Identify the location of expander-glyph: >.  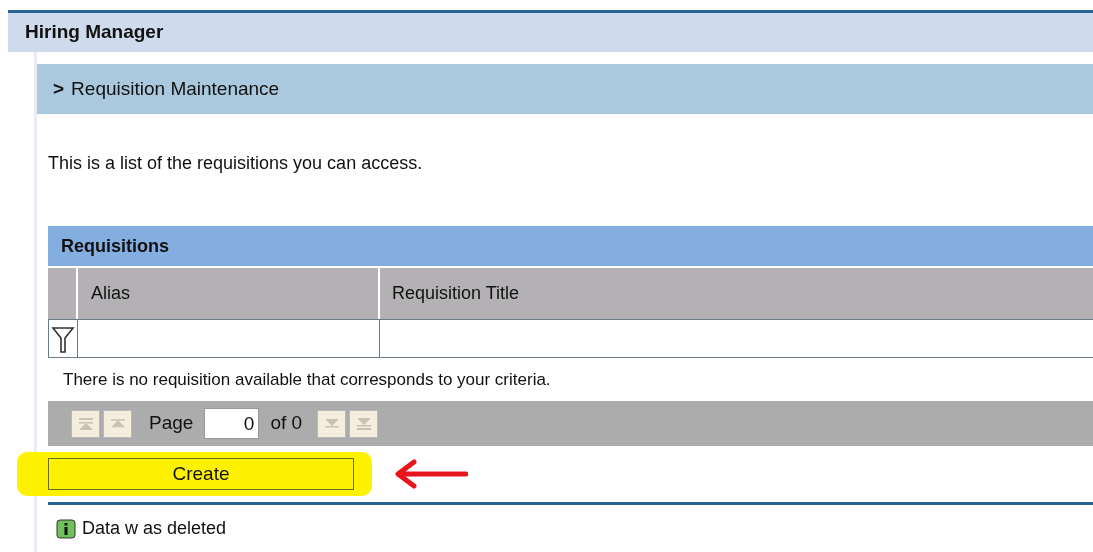
(59, 88).